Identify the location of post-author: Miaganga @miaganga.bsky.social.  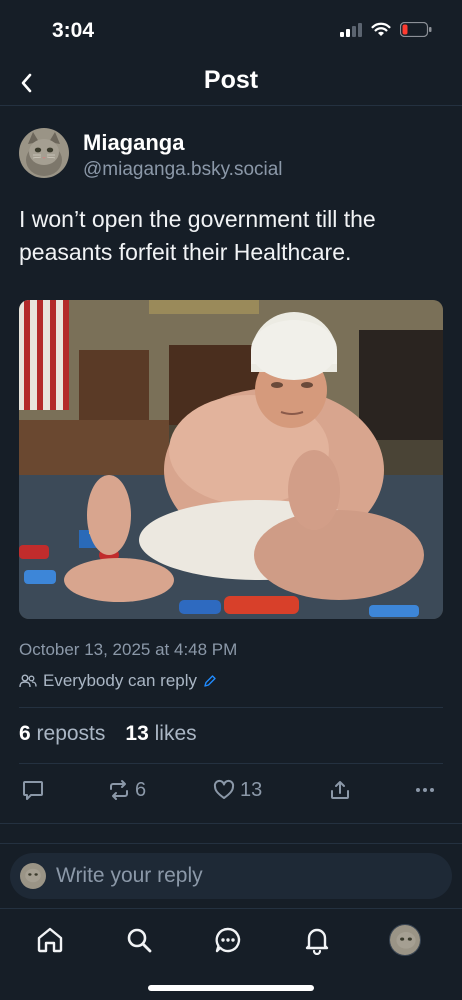
(151, 155).